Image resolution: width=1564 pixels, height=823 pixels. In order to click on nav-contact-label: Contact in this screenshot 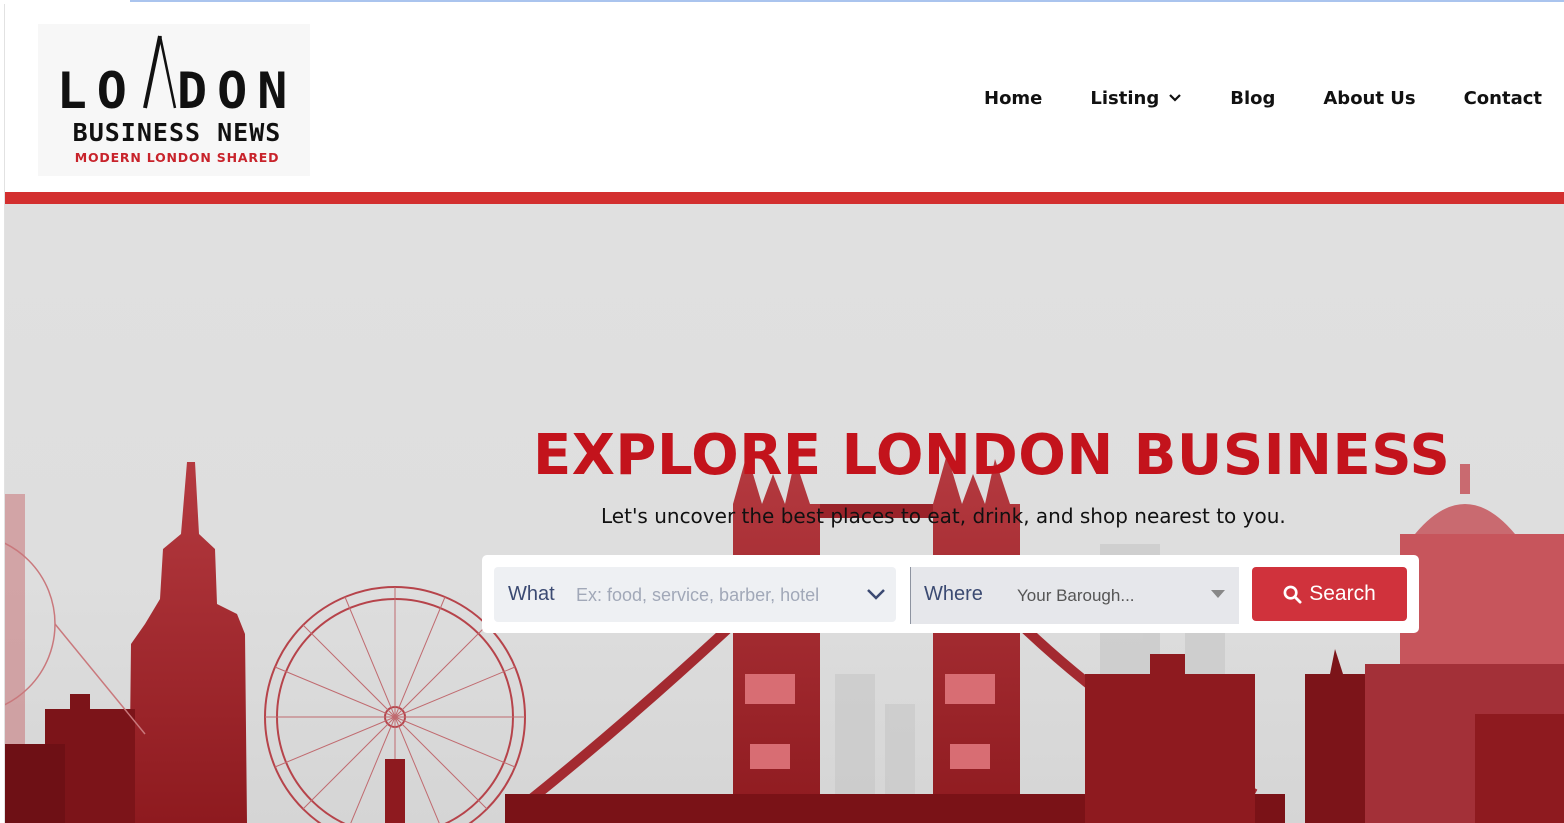, I will do `click(1502, 98)`.